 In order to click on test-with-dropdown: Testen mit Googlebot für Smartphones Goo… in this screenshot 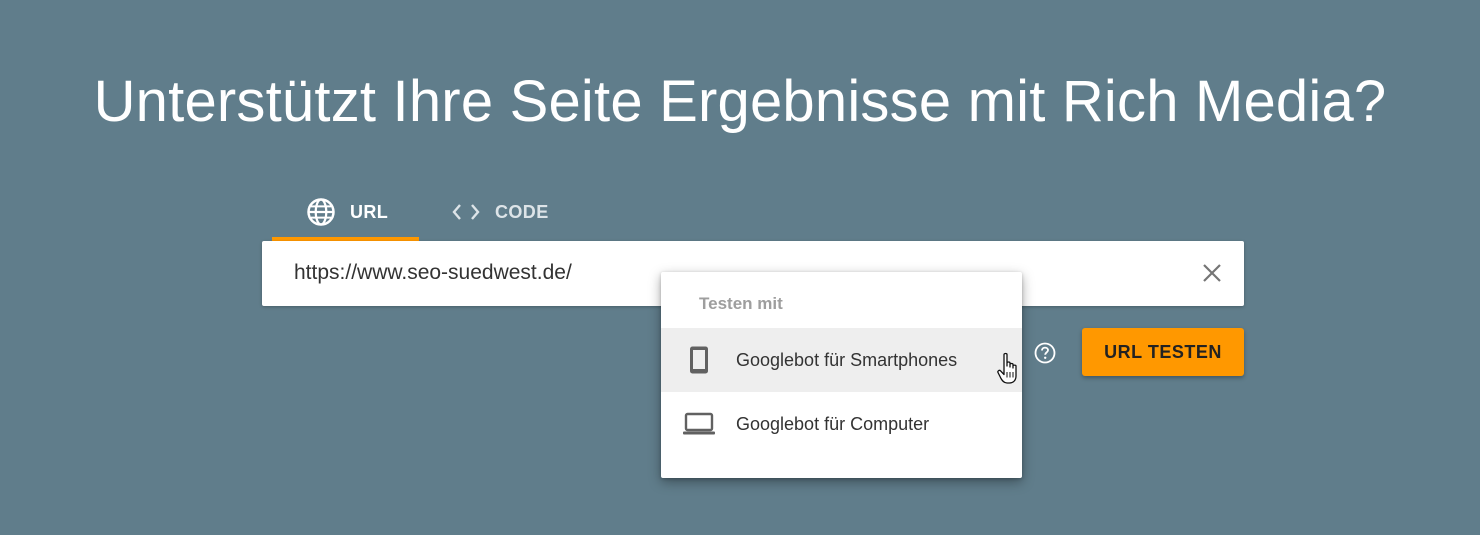, I will do `click(841, 375)`.